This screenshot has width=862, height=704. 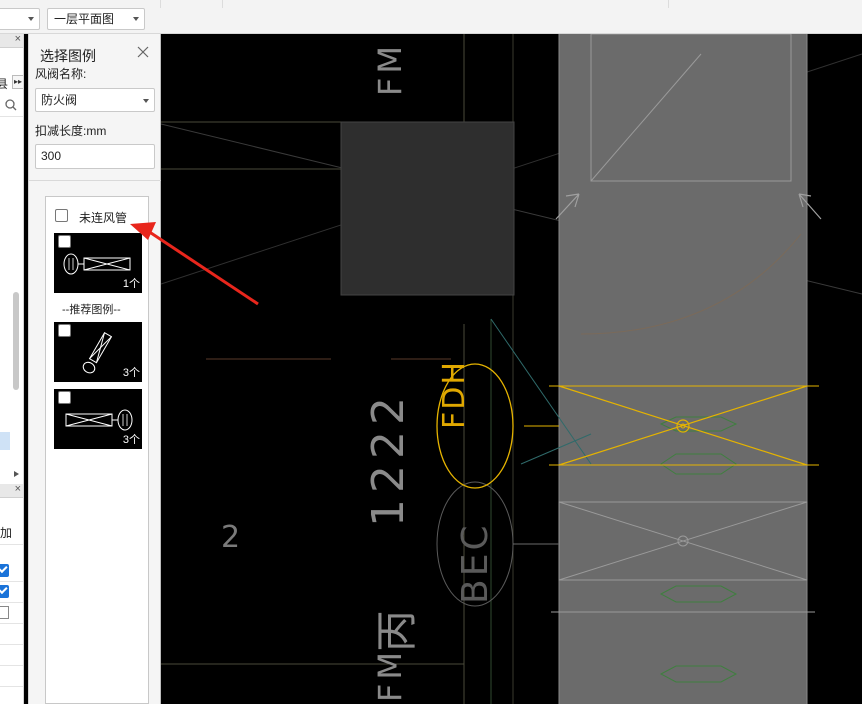 What do you see at coordinates (16, 474) in the screenshot?
I see `expand-arrow-icon` at bounding box center [16, 474].